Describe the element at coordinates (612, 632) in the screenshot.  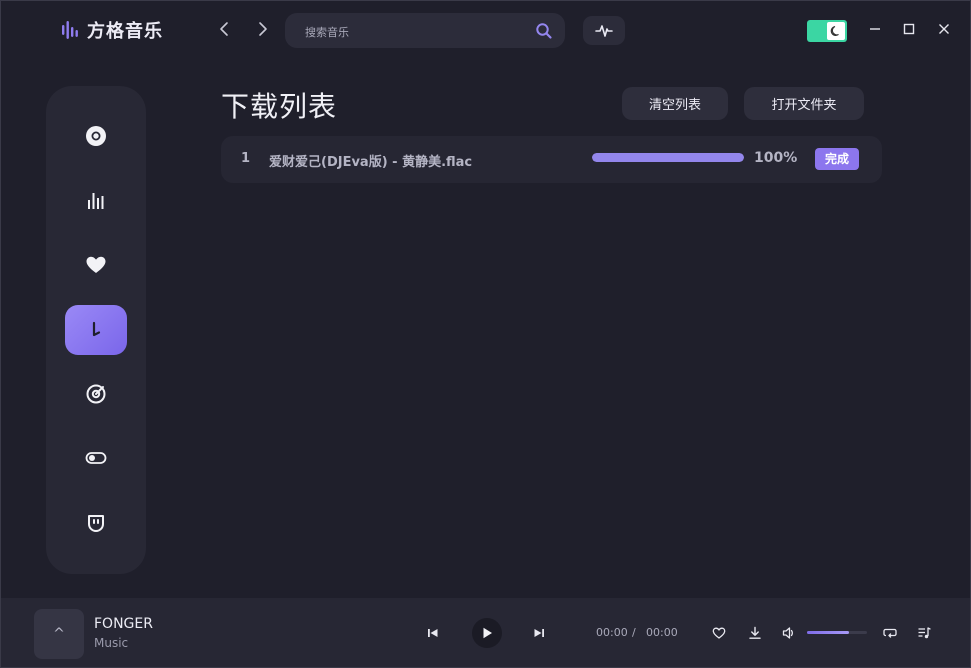
I see `current-time: 00:00` at that location.